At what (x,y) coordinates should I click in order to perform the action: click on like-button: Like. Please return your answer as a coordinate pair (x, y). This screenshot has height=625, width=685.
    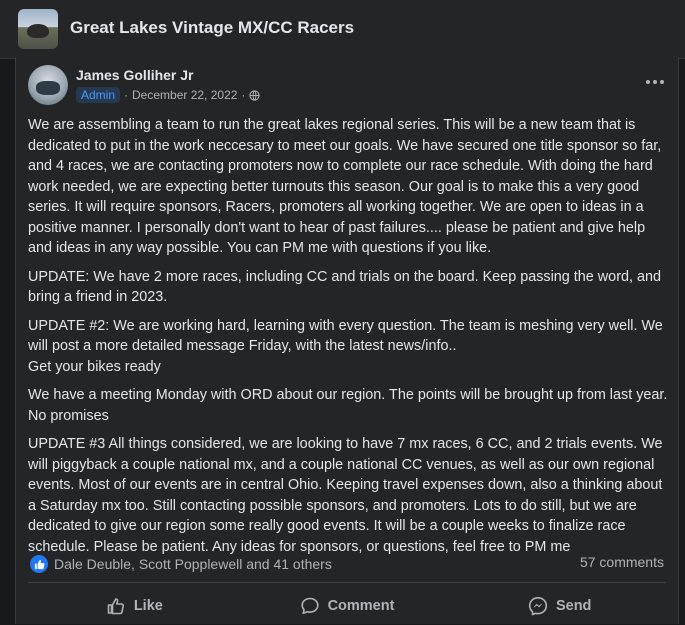
    Looking at the image, I should click on (134, 606).